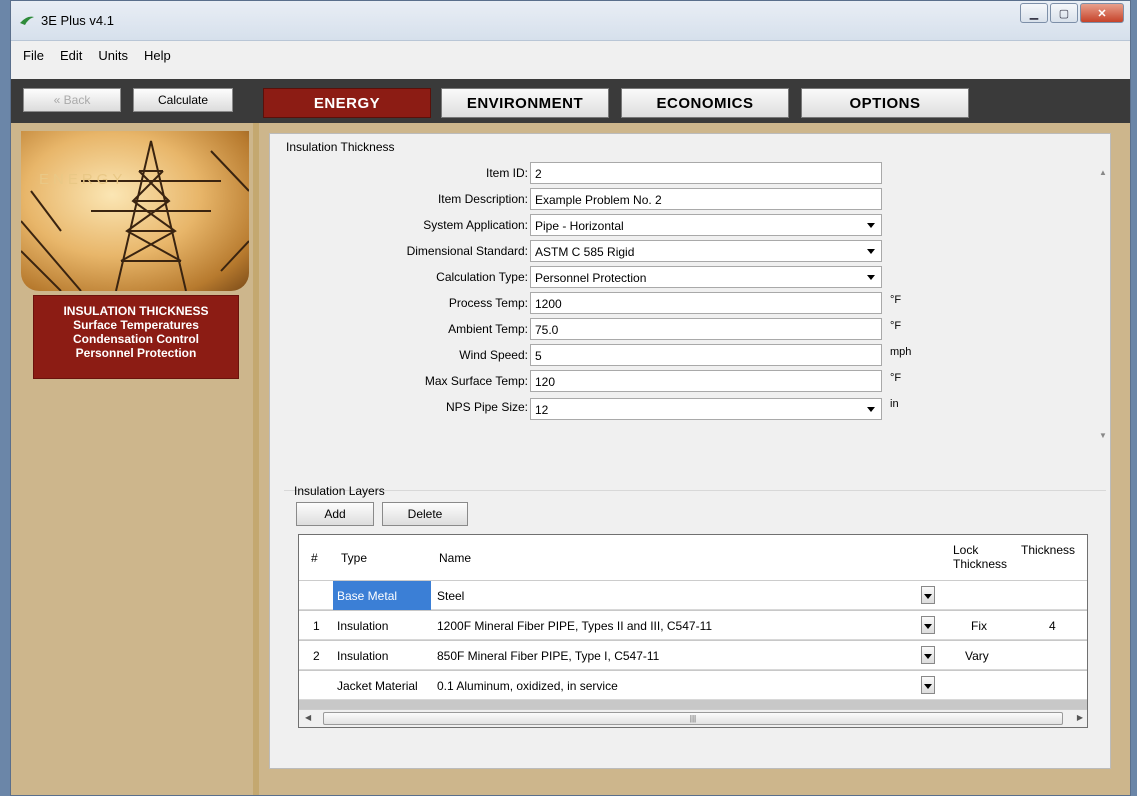  Describe the element at coordinates (308, 717) in the screenshot. I see `scroll-left-icon: ◀` at that location.